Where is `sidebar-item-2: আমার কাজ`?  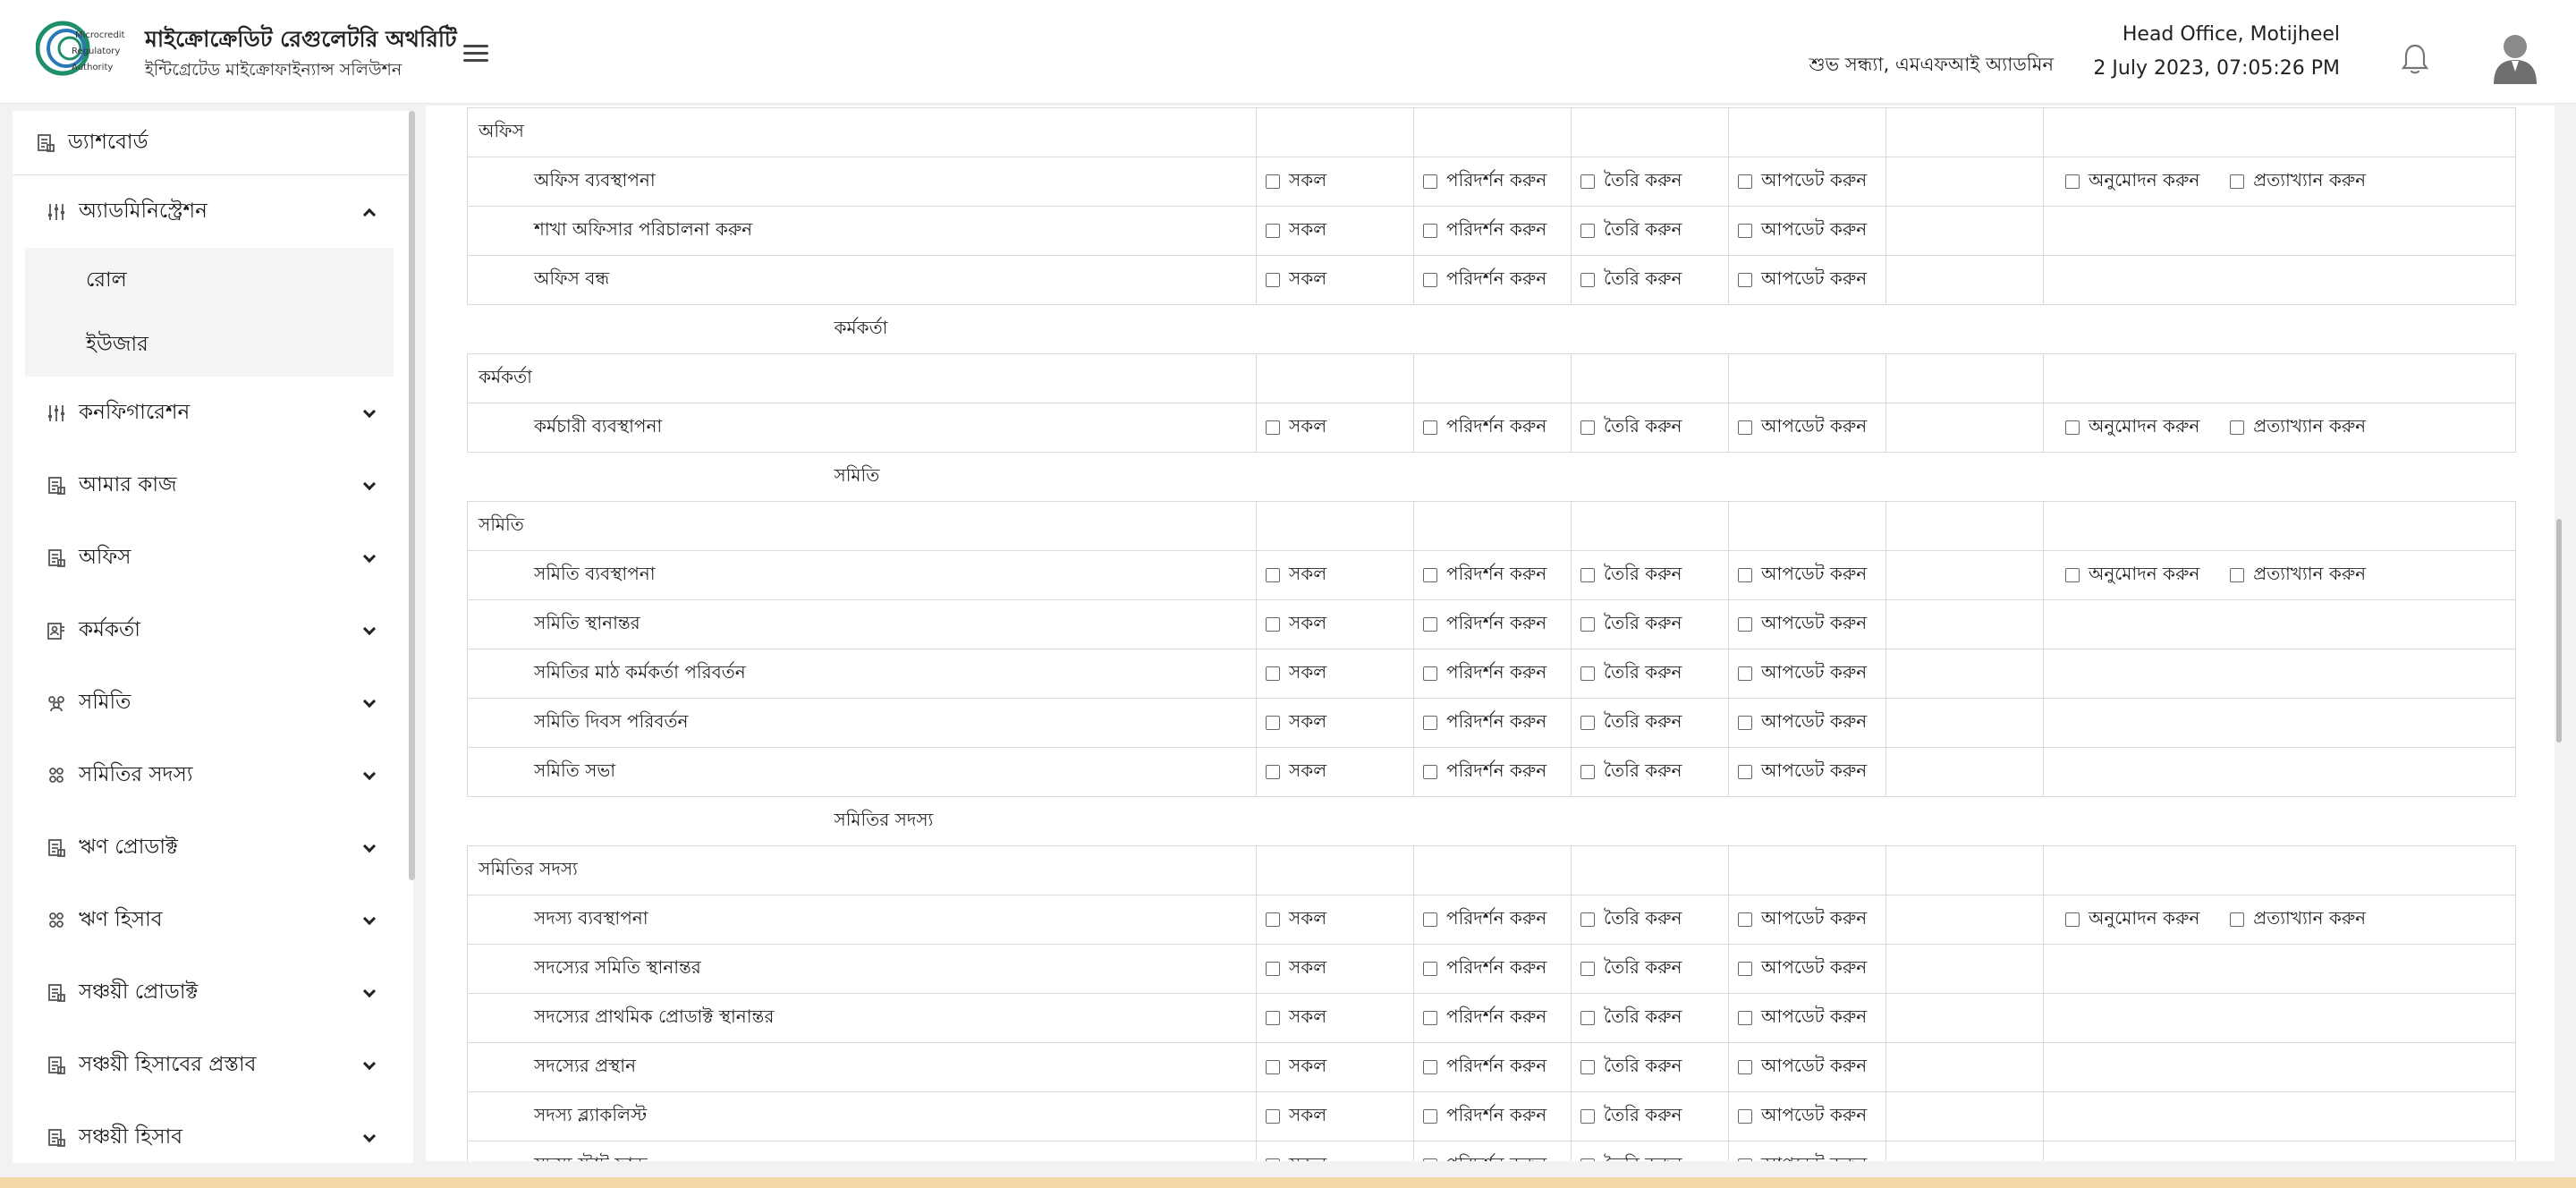
sidebar-item-2: আমার কাজ is located at coordinates (213, 486).